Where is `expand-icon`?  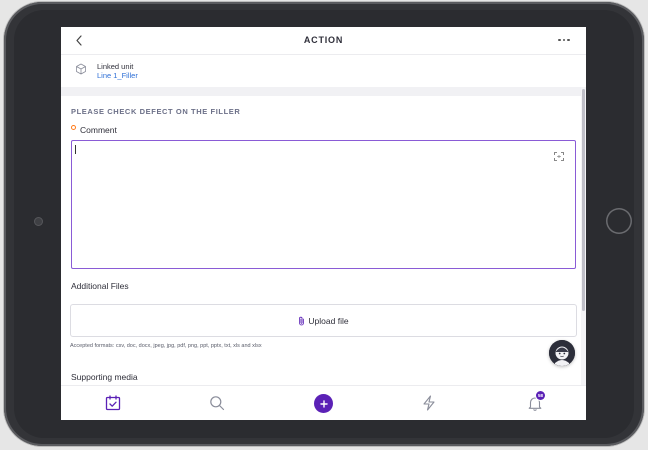
expand-icon is located at coordinates (559, 156).